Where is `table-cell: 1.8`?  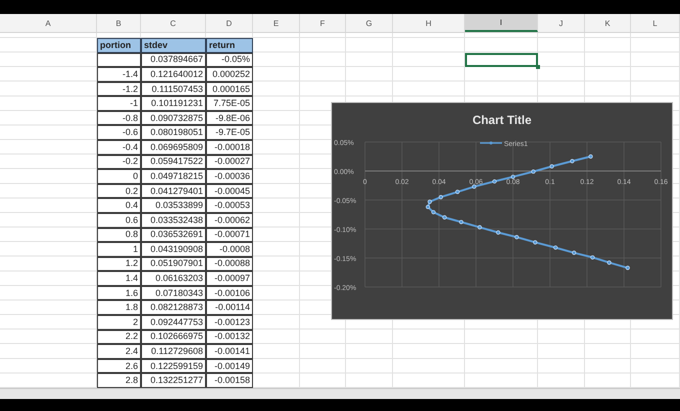 table-cell: 1.8 is located at coordinates (119, 307).